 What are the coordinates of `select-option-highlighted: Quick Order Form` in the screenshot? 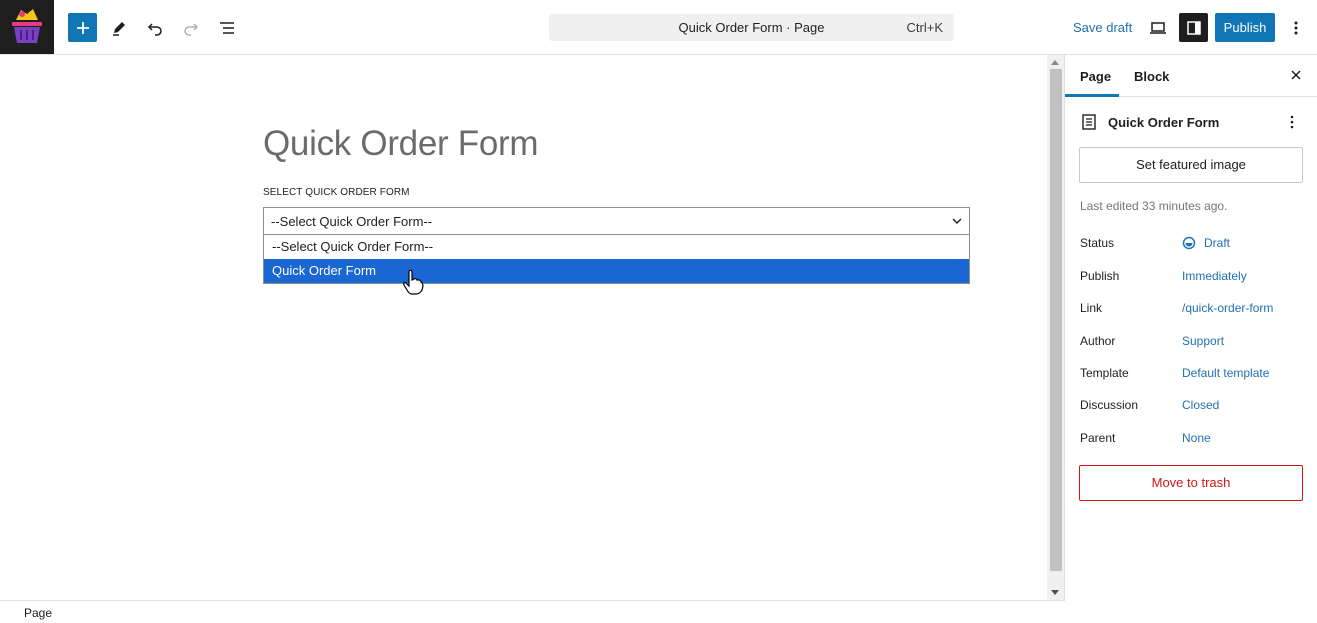 It's located at (616, 271).